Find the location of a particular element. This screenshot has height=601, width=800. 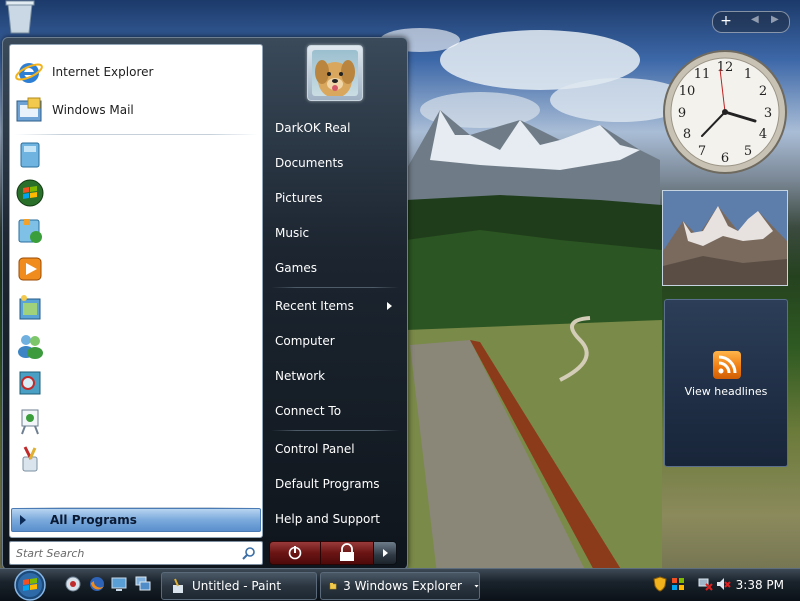

mountain-photo is located at coordinates (725, 238).